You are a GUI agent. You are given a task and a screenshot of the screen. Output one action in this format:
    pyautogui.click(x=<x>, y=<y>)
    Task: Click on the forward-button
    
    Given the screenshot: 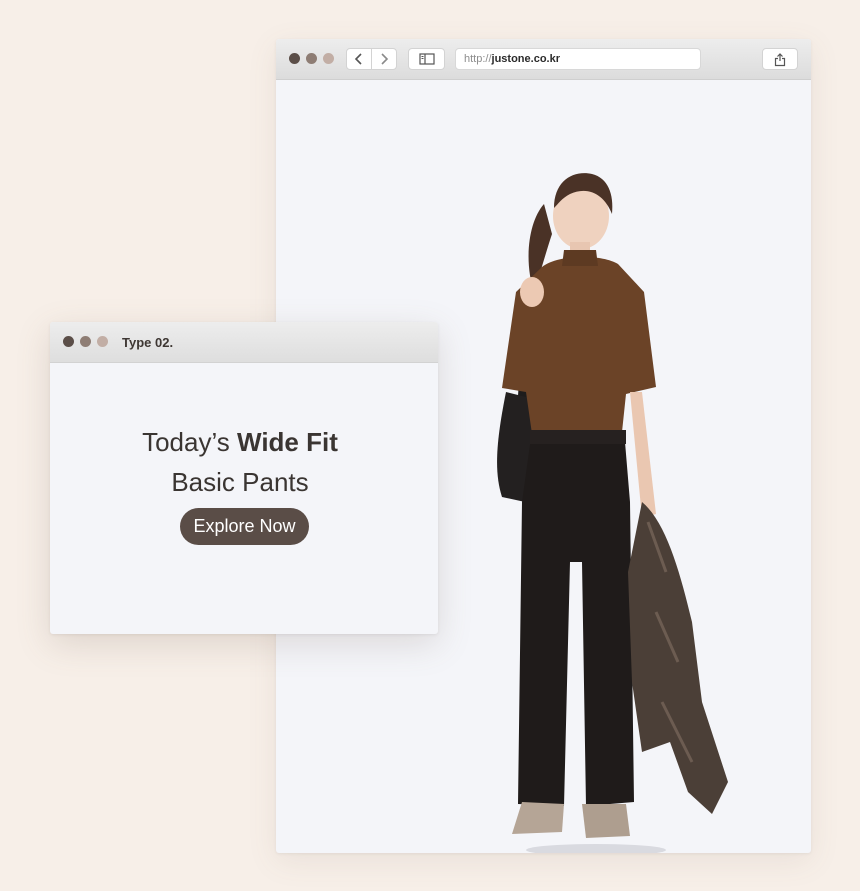 What is the action you would take?
    pyautogui.click(x=384, y=59)
    